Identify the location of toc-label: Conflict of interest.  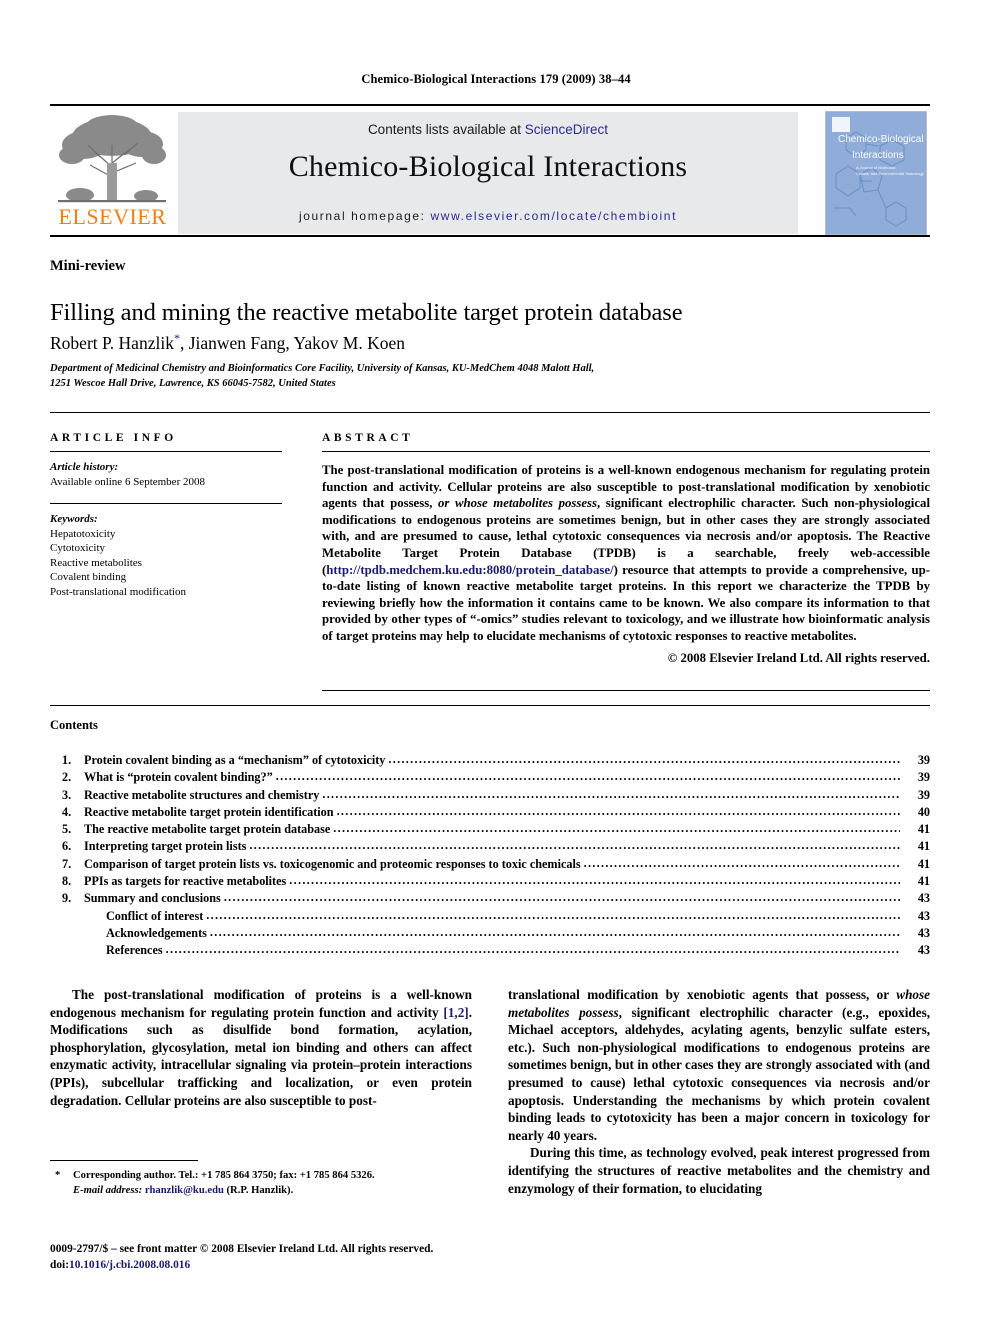
(155, 915).